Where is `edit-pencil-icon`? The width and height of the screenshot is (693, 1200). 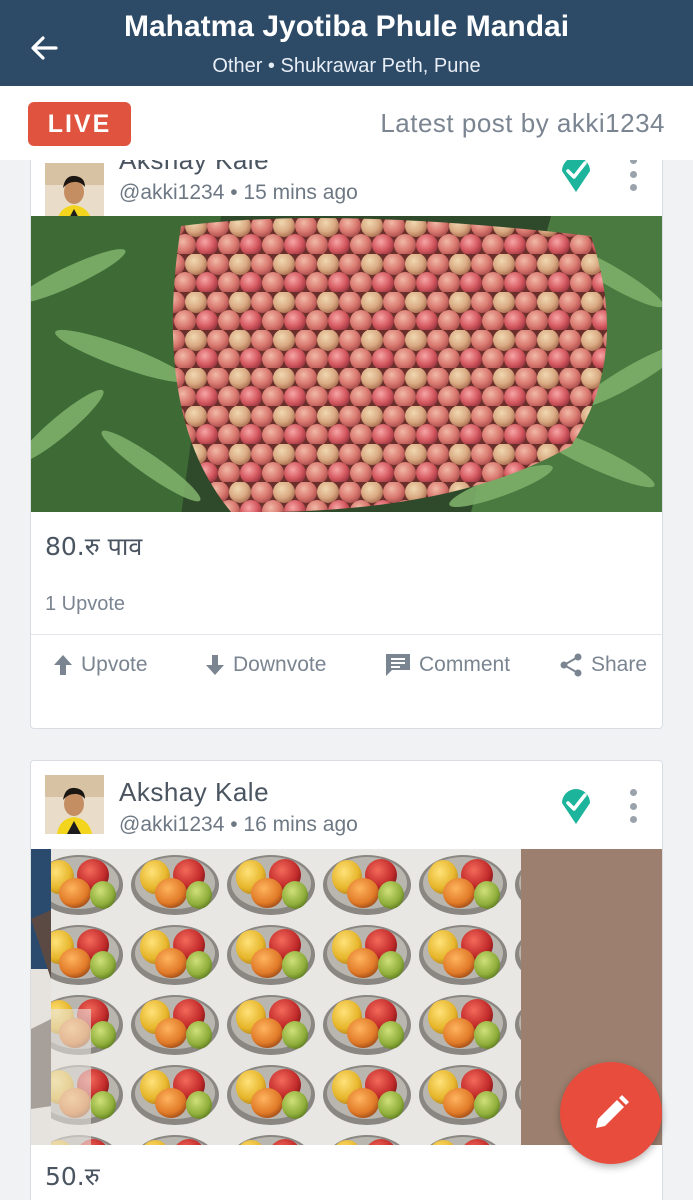 edit-pencil-icon is located at coordinates (612, 1111).